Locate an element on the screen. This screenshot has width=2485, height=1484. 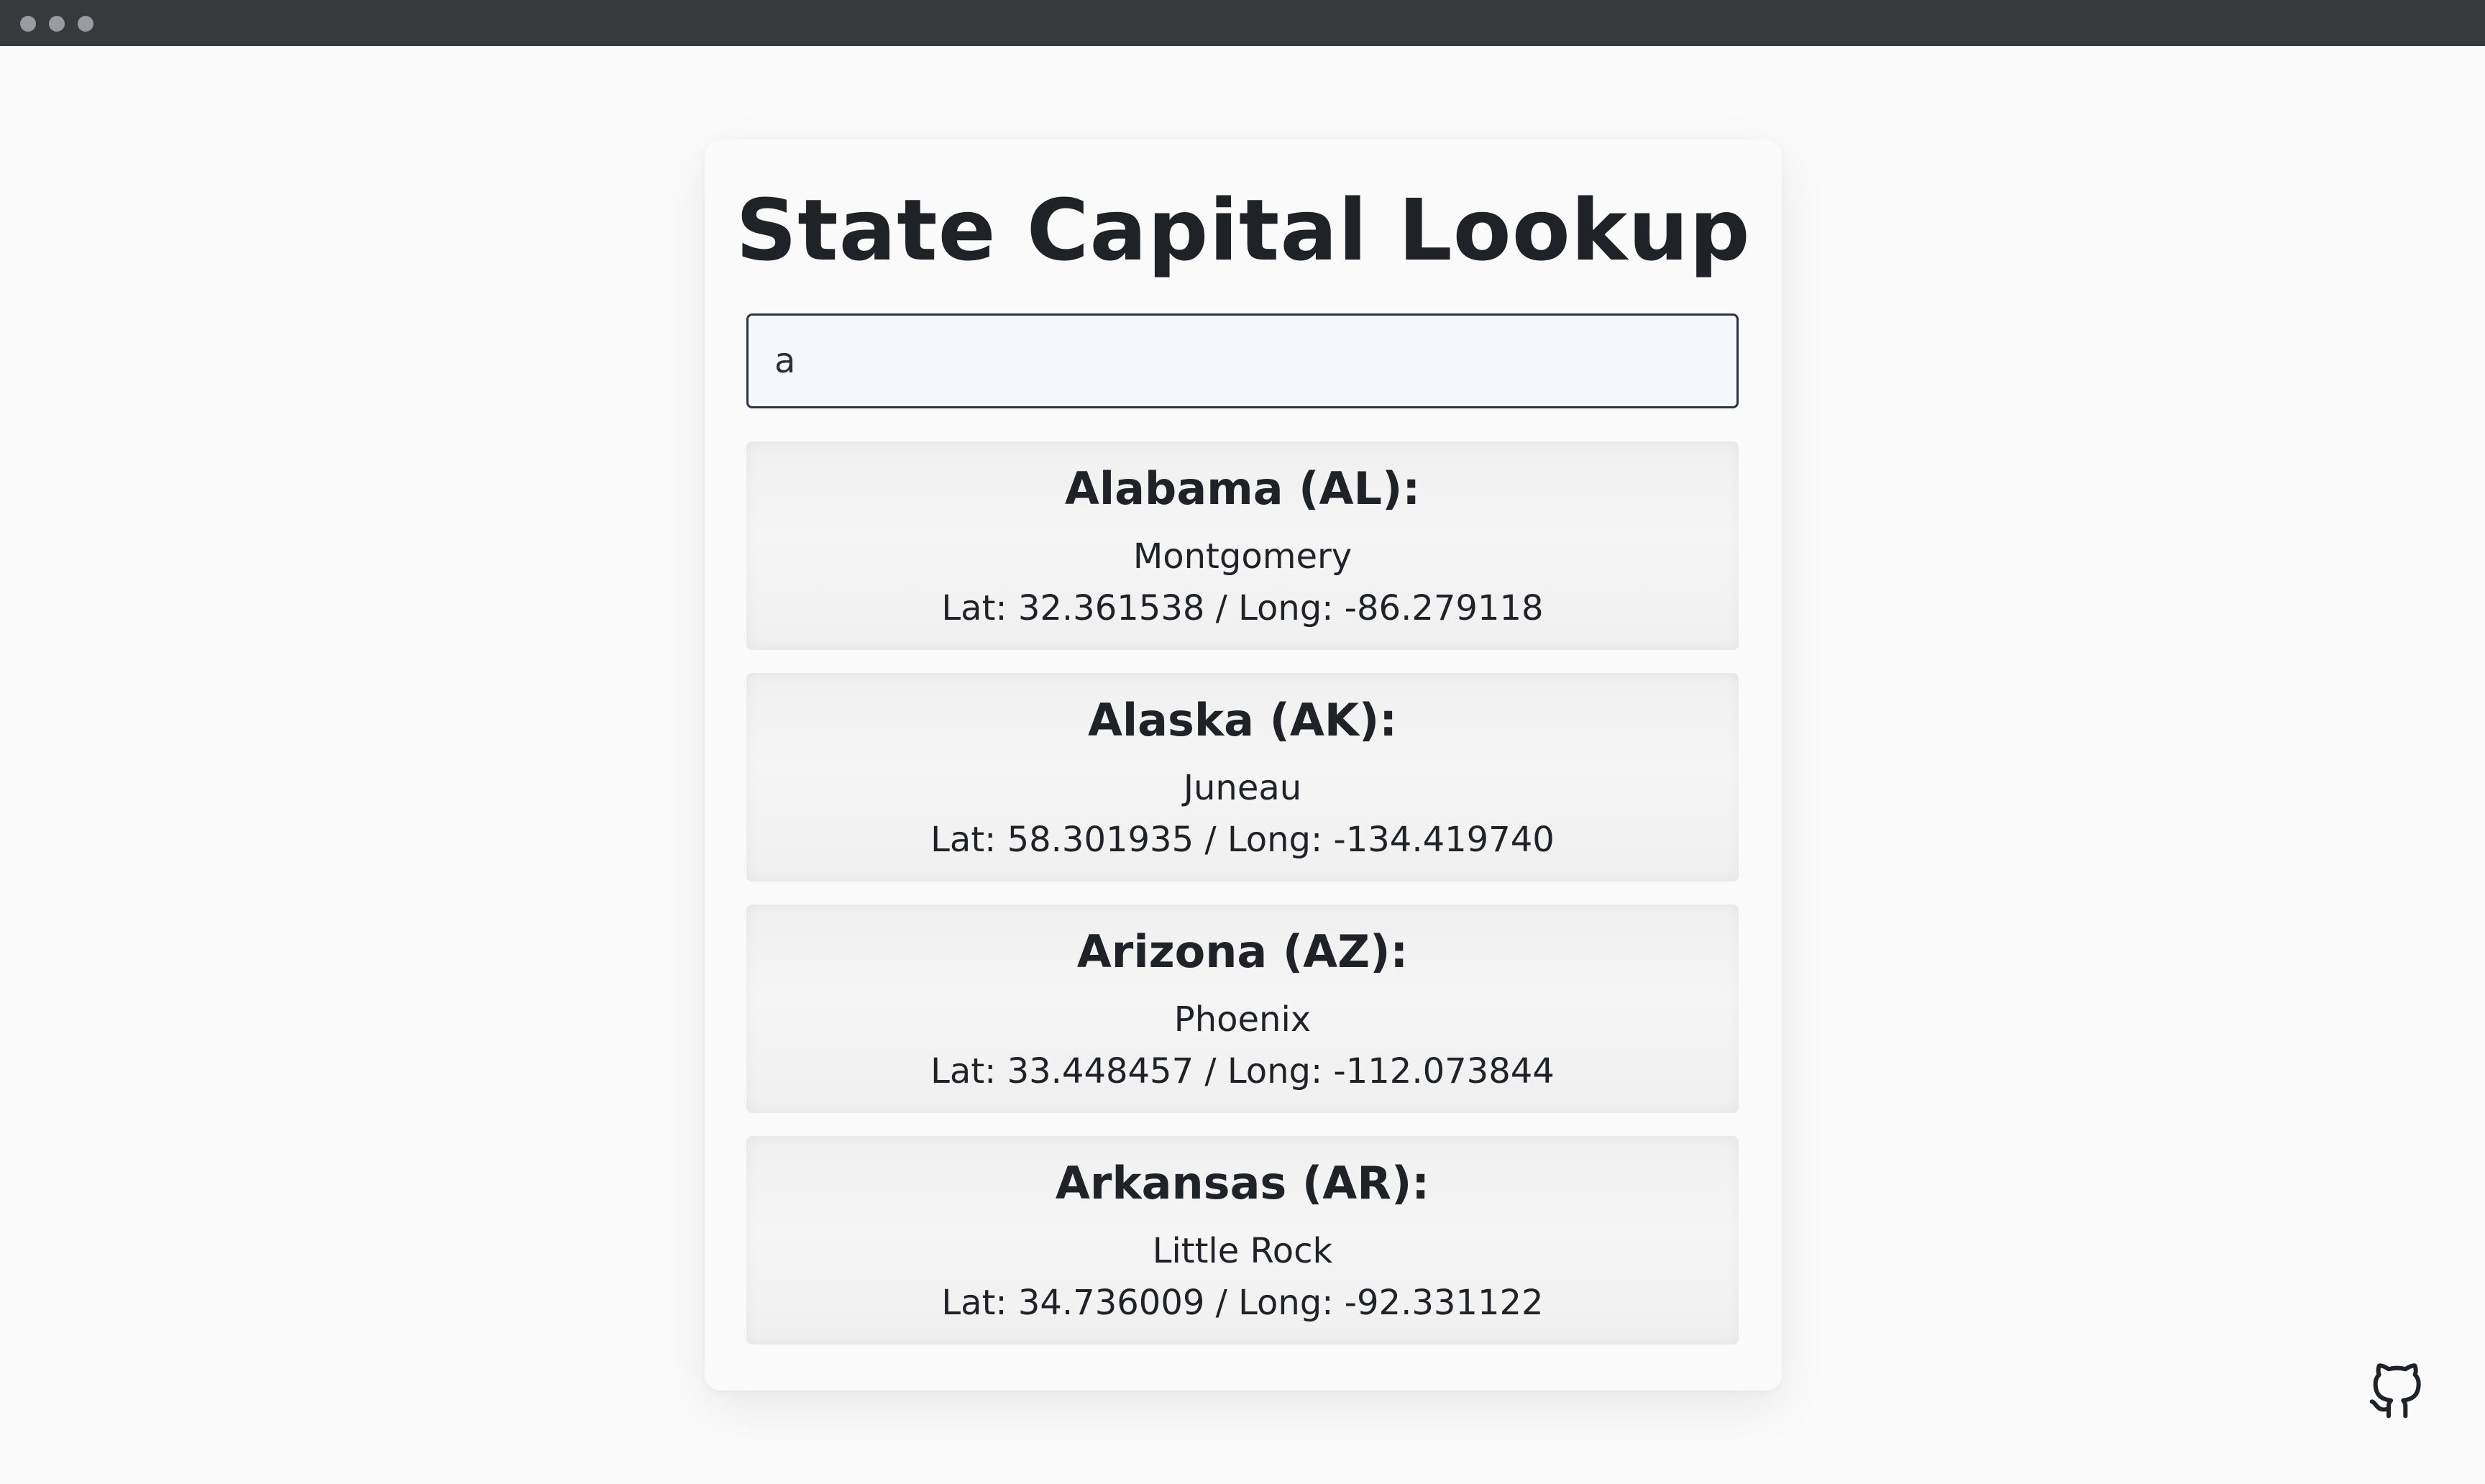
result-state-name: Arkansas (AR): is located at coordinates (1242, 1183).